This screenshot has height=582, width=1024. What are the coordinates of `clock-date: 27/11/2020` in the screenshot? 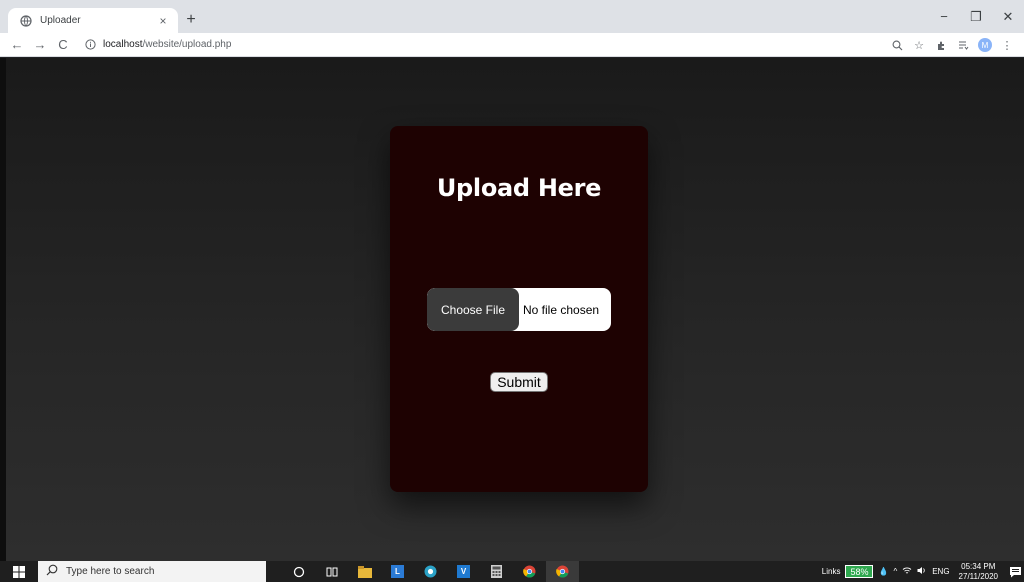 It's located at (978, 576).